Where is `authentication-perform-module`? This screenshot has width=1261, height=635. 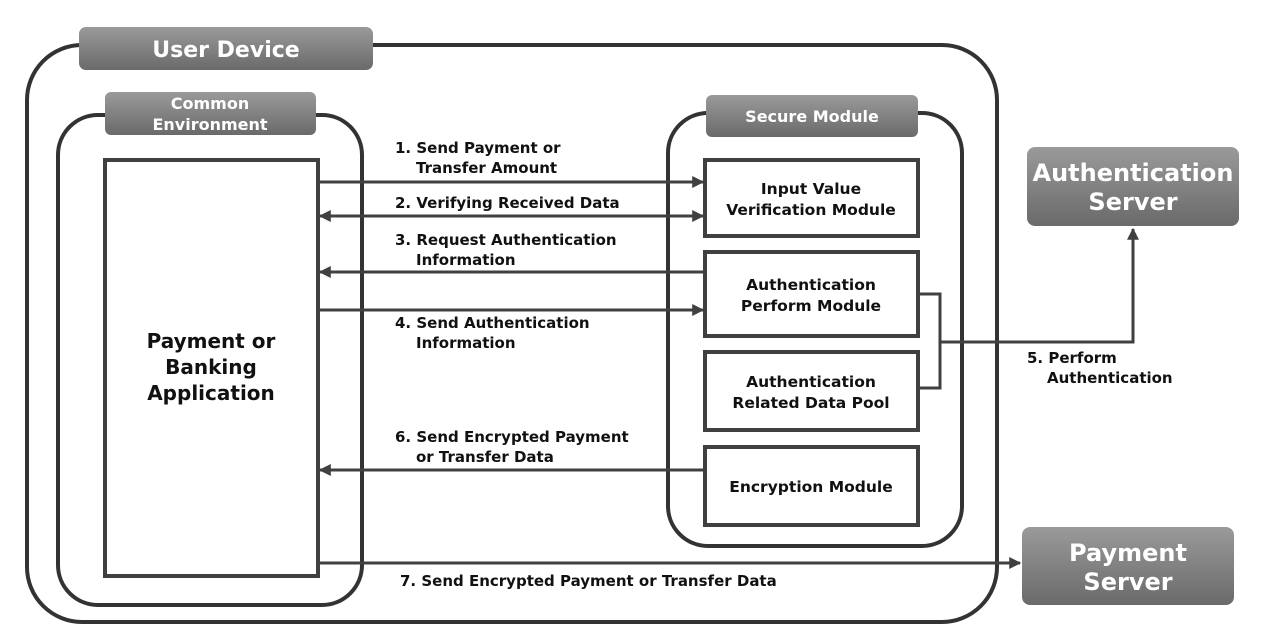 authentication-perform-module is located at coordinates (811, 294).